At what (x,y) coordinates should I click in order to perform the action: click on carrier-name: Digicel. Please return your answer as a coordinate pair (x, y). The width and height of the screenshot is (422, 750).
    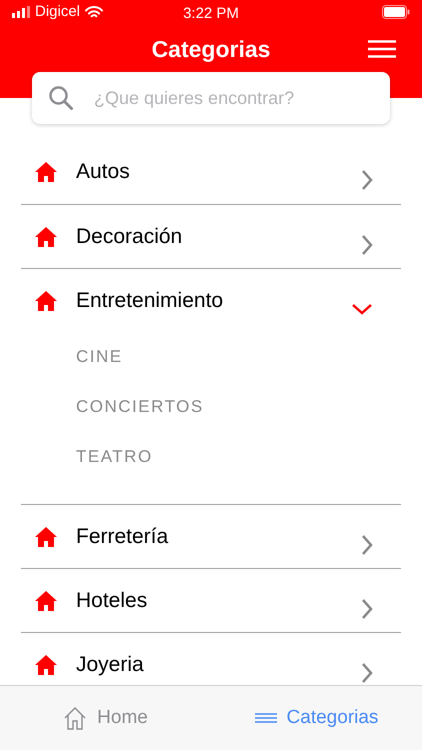
    Looking at the image, I should click on (57, 12).